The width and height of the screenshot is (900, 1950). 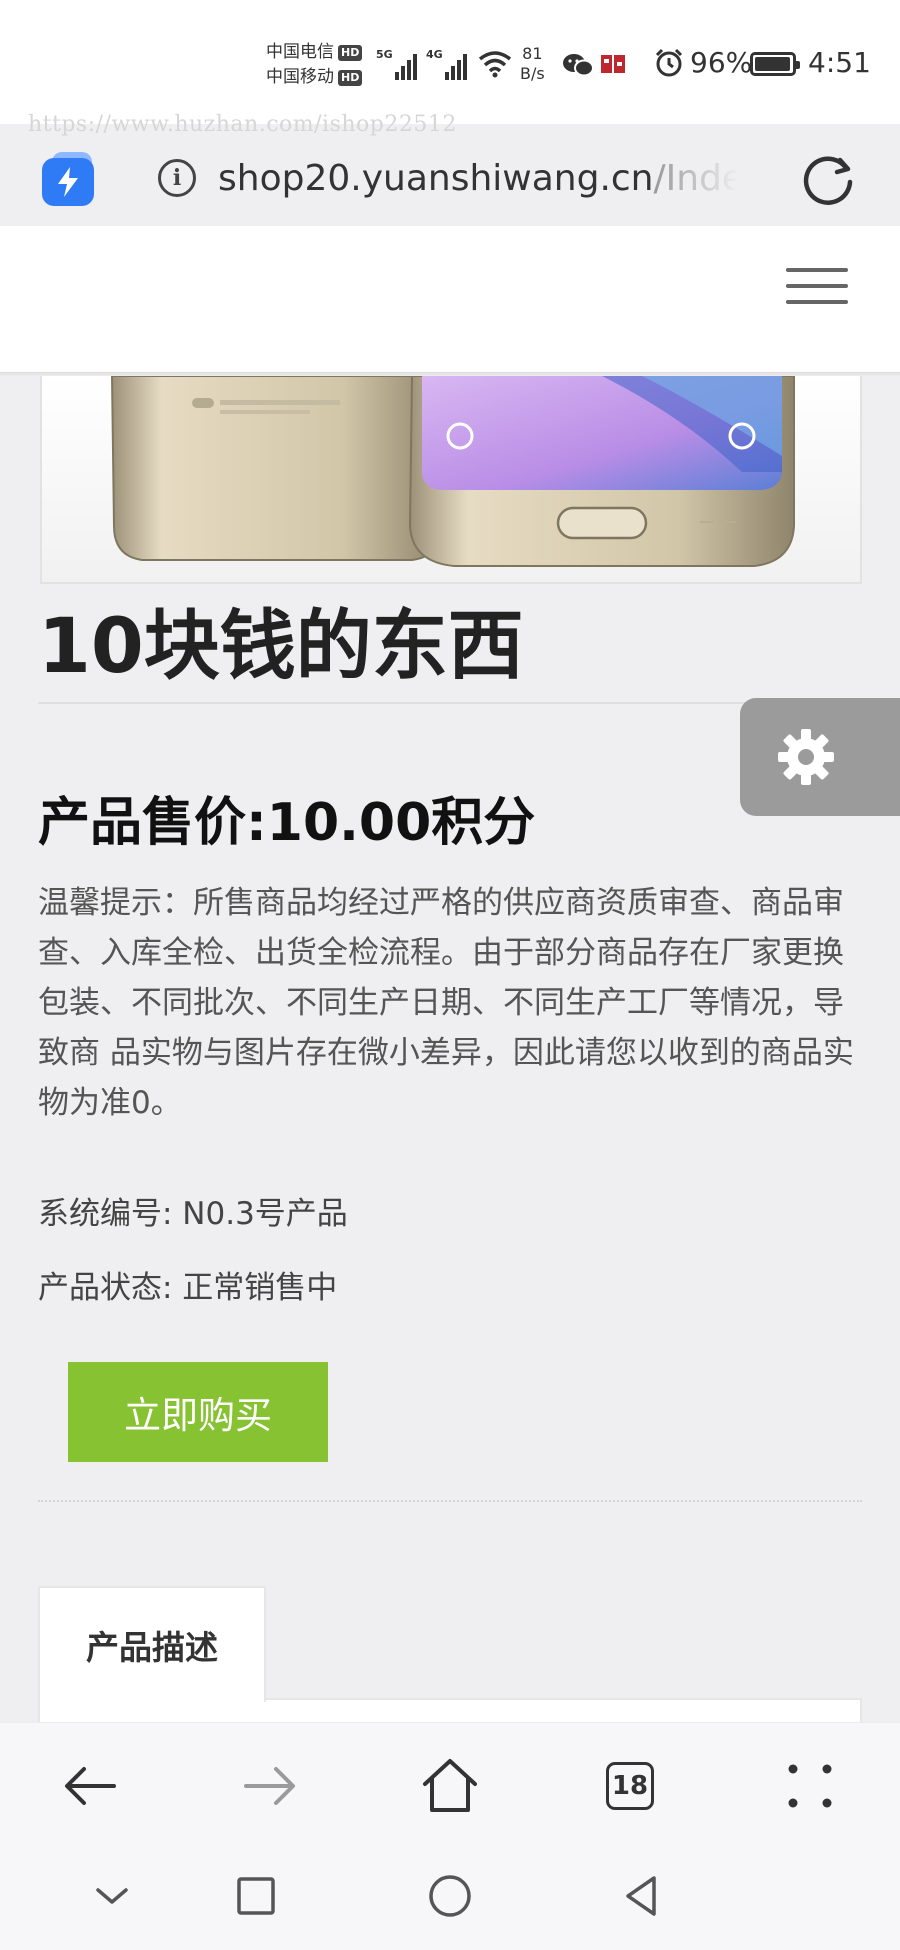 I want to click on wechat-icon, so click(x=578, y=65).